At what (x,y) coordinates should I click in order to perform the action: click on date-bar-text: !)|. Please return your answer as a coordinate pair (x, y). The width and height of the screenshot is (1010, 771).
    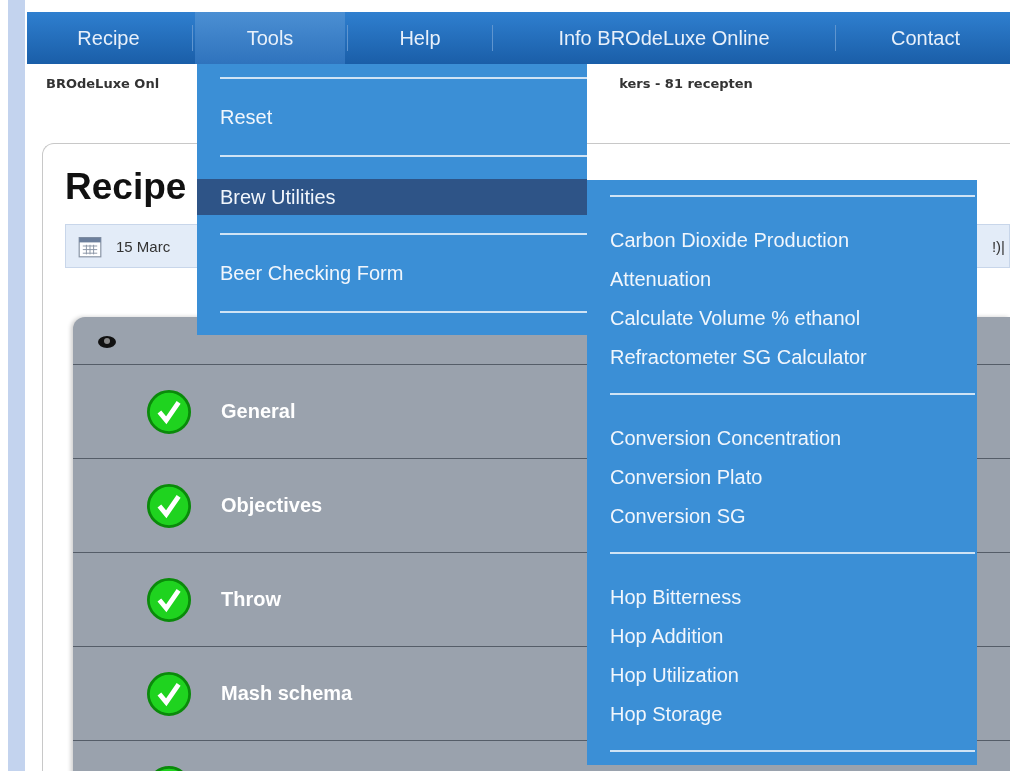
    Looking at the image, I should click on (998, 246).